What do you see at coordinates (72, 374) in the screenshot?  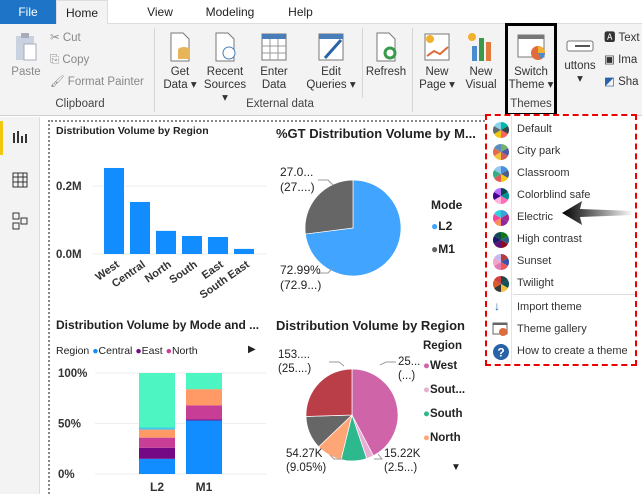 I see `y-tick-label: 100%` at bounding box center [72, 374].